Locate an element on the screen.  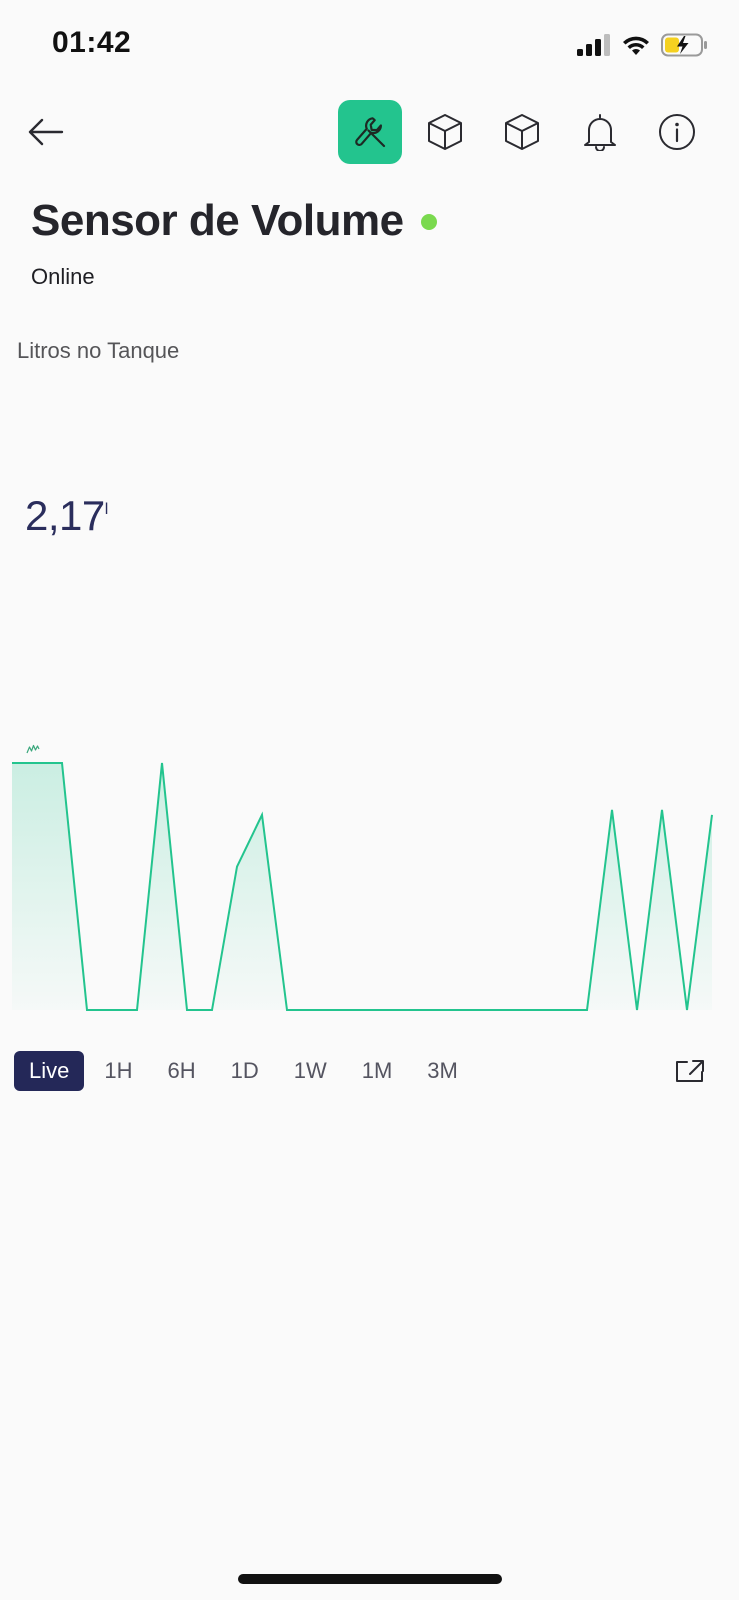
notifications-button is located at coordinates (600, 132).